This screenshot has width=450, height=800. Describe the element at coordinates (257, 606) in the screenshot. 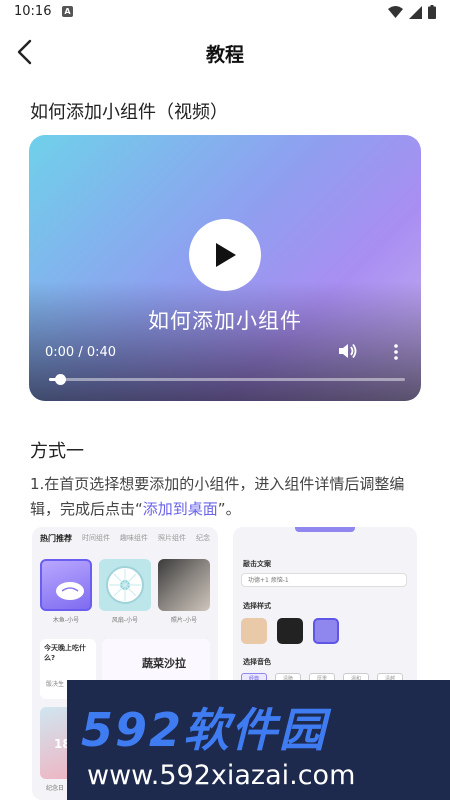

I see `mock-label-style: 选择样式` at that location.